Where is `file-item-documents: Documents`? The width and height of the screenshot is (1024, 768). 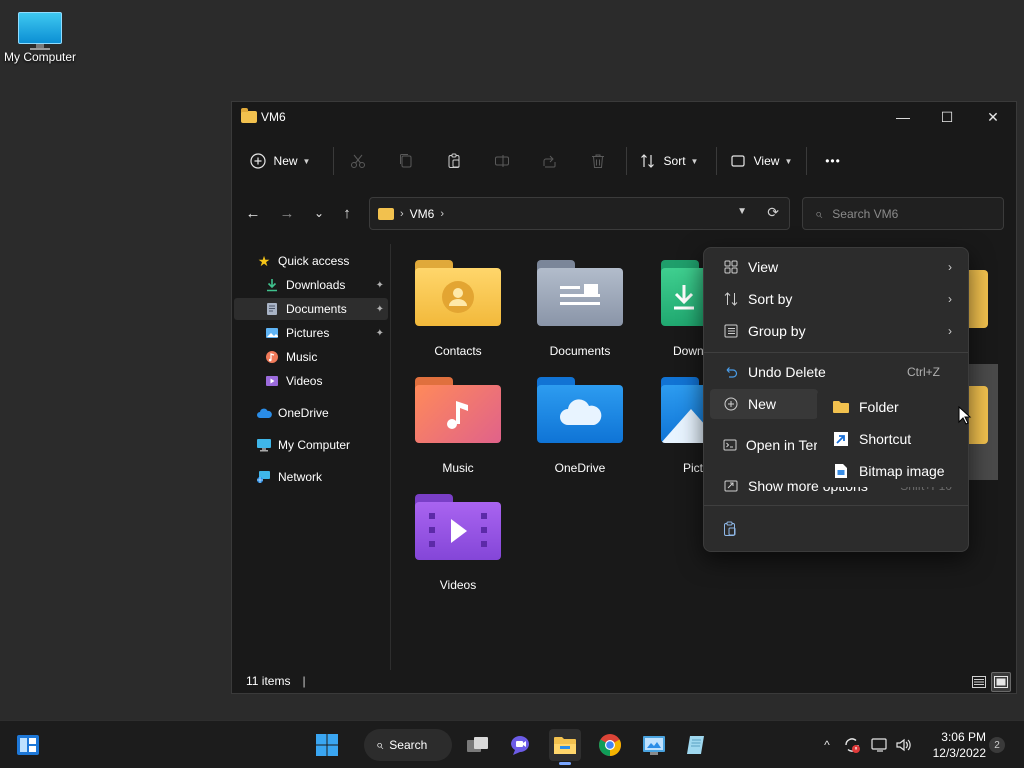
file-item-documents: Documents is located at coordinates (580, 309).